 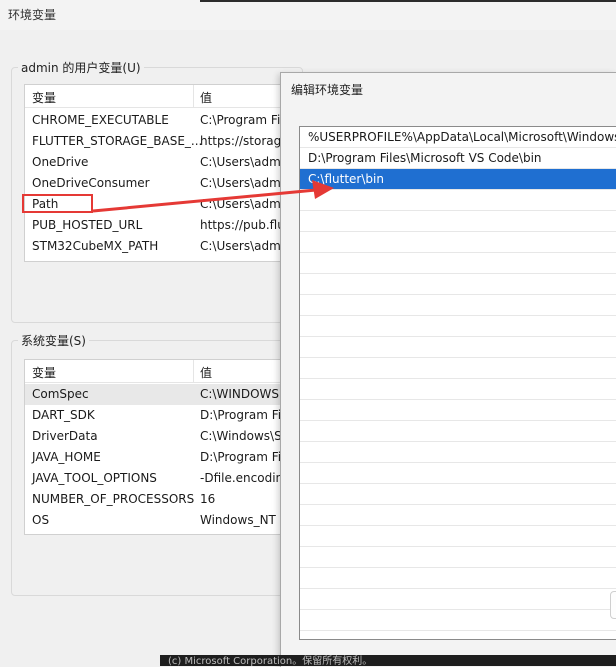 I want to click on background-console-strip: (c) Microsoft Corporation。保留所有权利。, so click(x=388, y=660).